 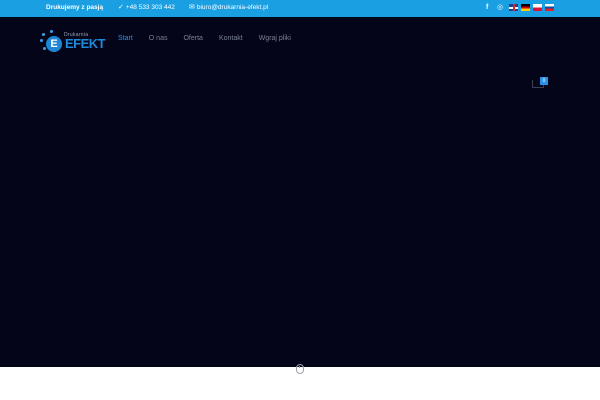 What do you see at coordinates (300, 369) in the screenshot?
I see `scroll-down-icon` at bounding box center [300, 369].